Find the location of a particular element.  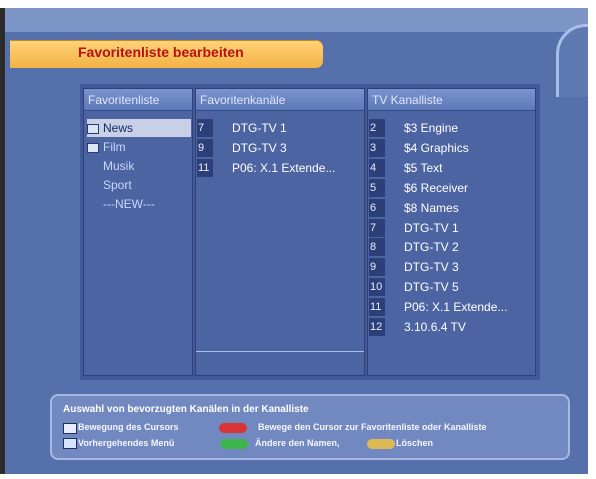

help-rename: Ändere den Namen, is located at coordinates (297, 443).